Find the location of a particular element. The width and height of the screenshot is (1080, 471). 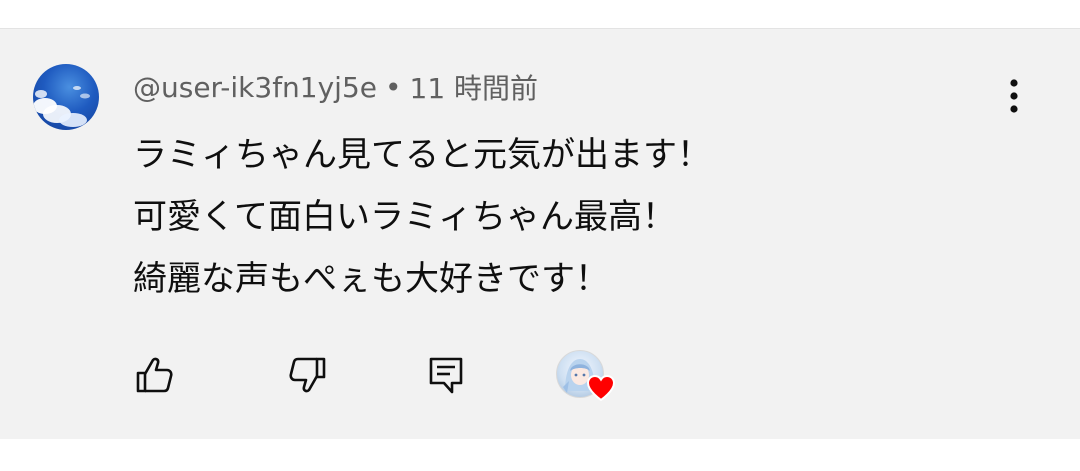

comment-line: 可愛くて面白いラミィちゃん最高！ is located at coordinates (404, 217).